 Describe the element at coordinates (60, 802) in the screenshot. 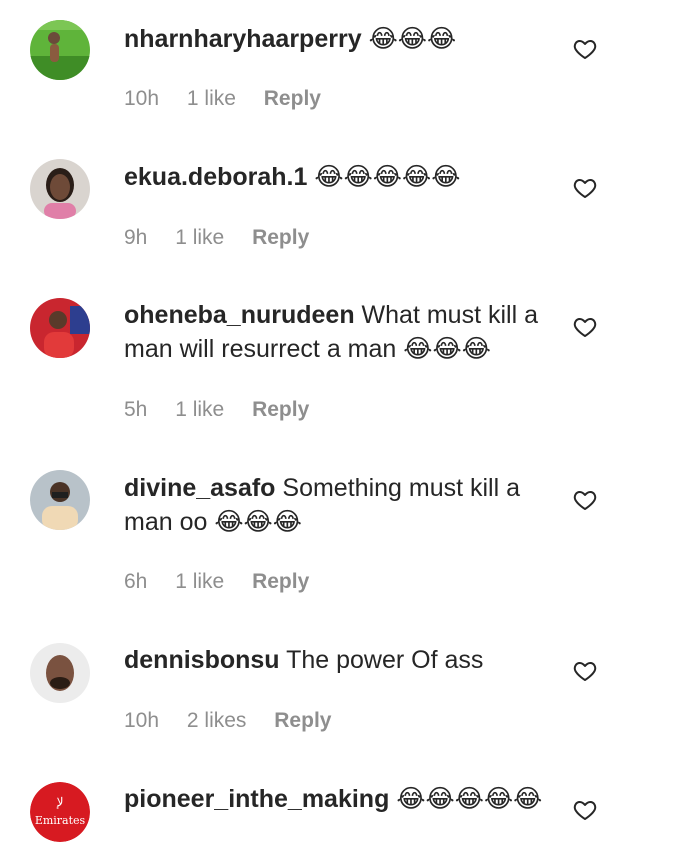

I see `svg-text: ﻹ` at that location.